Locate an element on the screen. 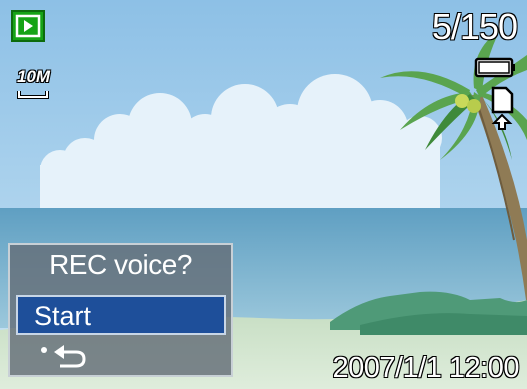 The image size is (527, 389). rec-voice-menu: REC voice? Start is located at coordinates (120, 310).